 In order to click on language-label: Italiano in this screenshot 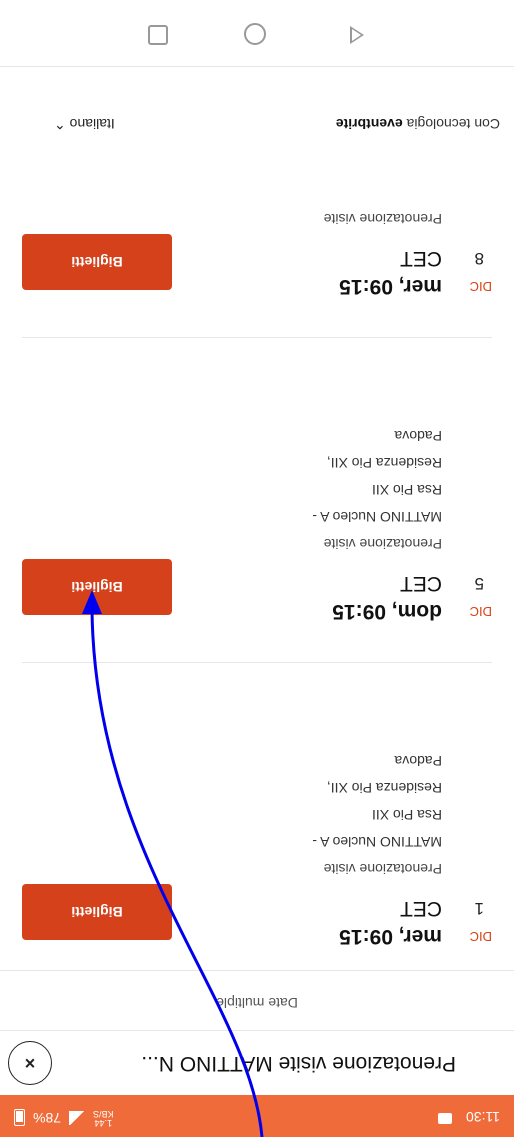, I will do `click(92, 124)`.